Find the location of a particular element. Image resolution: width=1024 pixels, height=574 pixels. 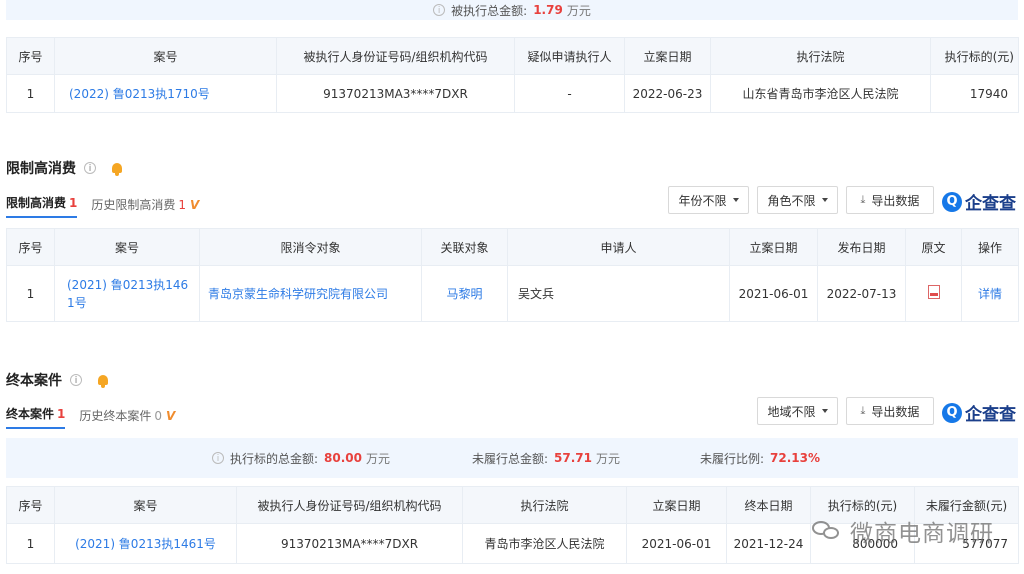

chevron-down-icon is located at coordinates (824, 411).